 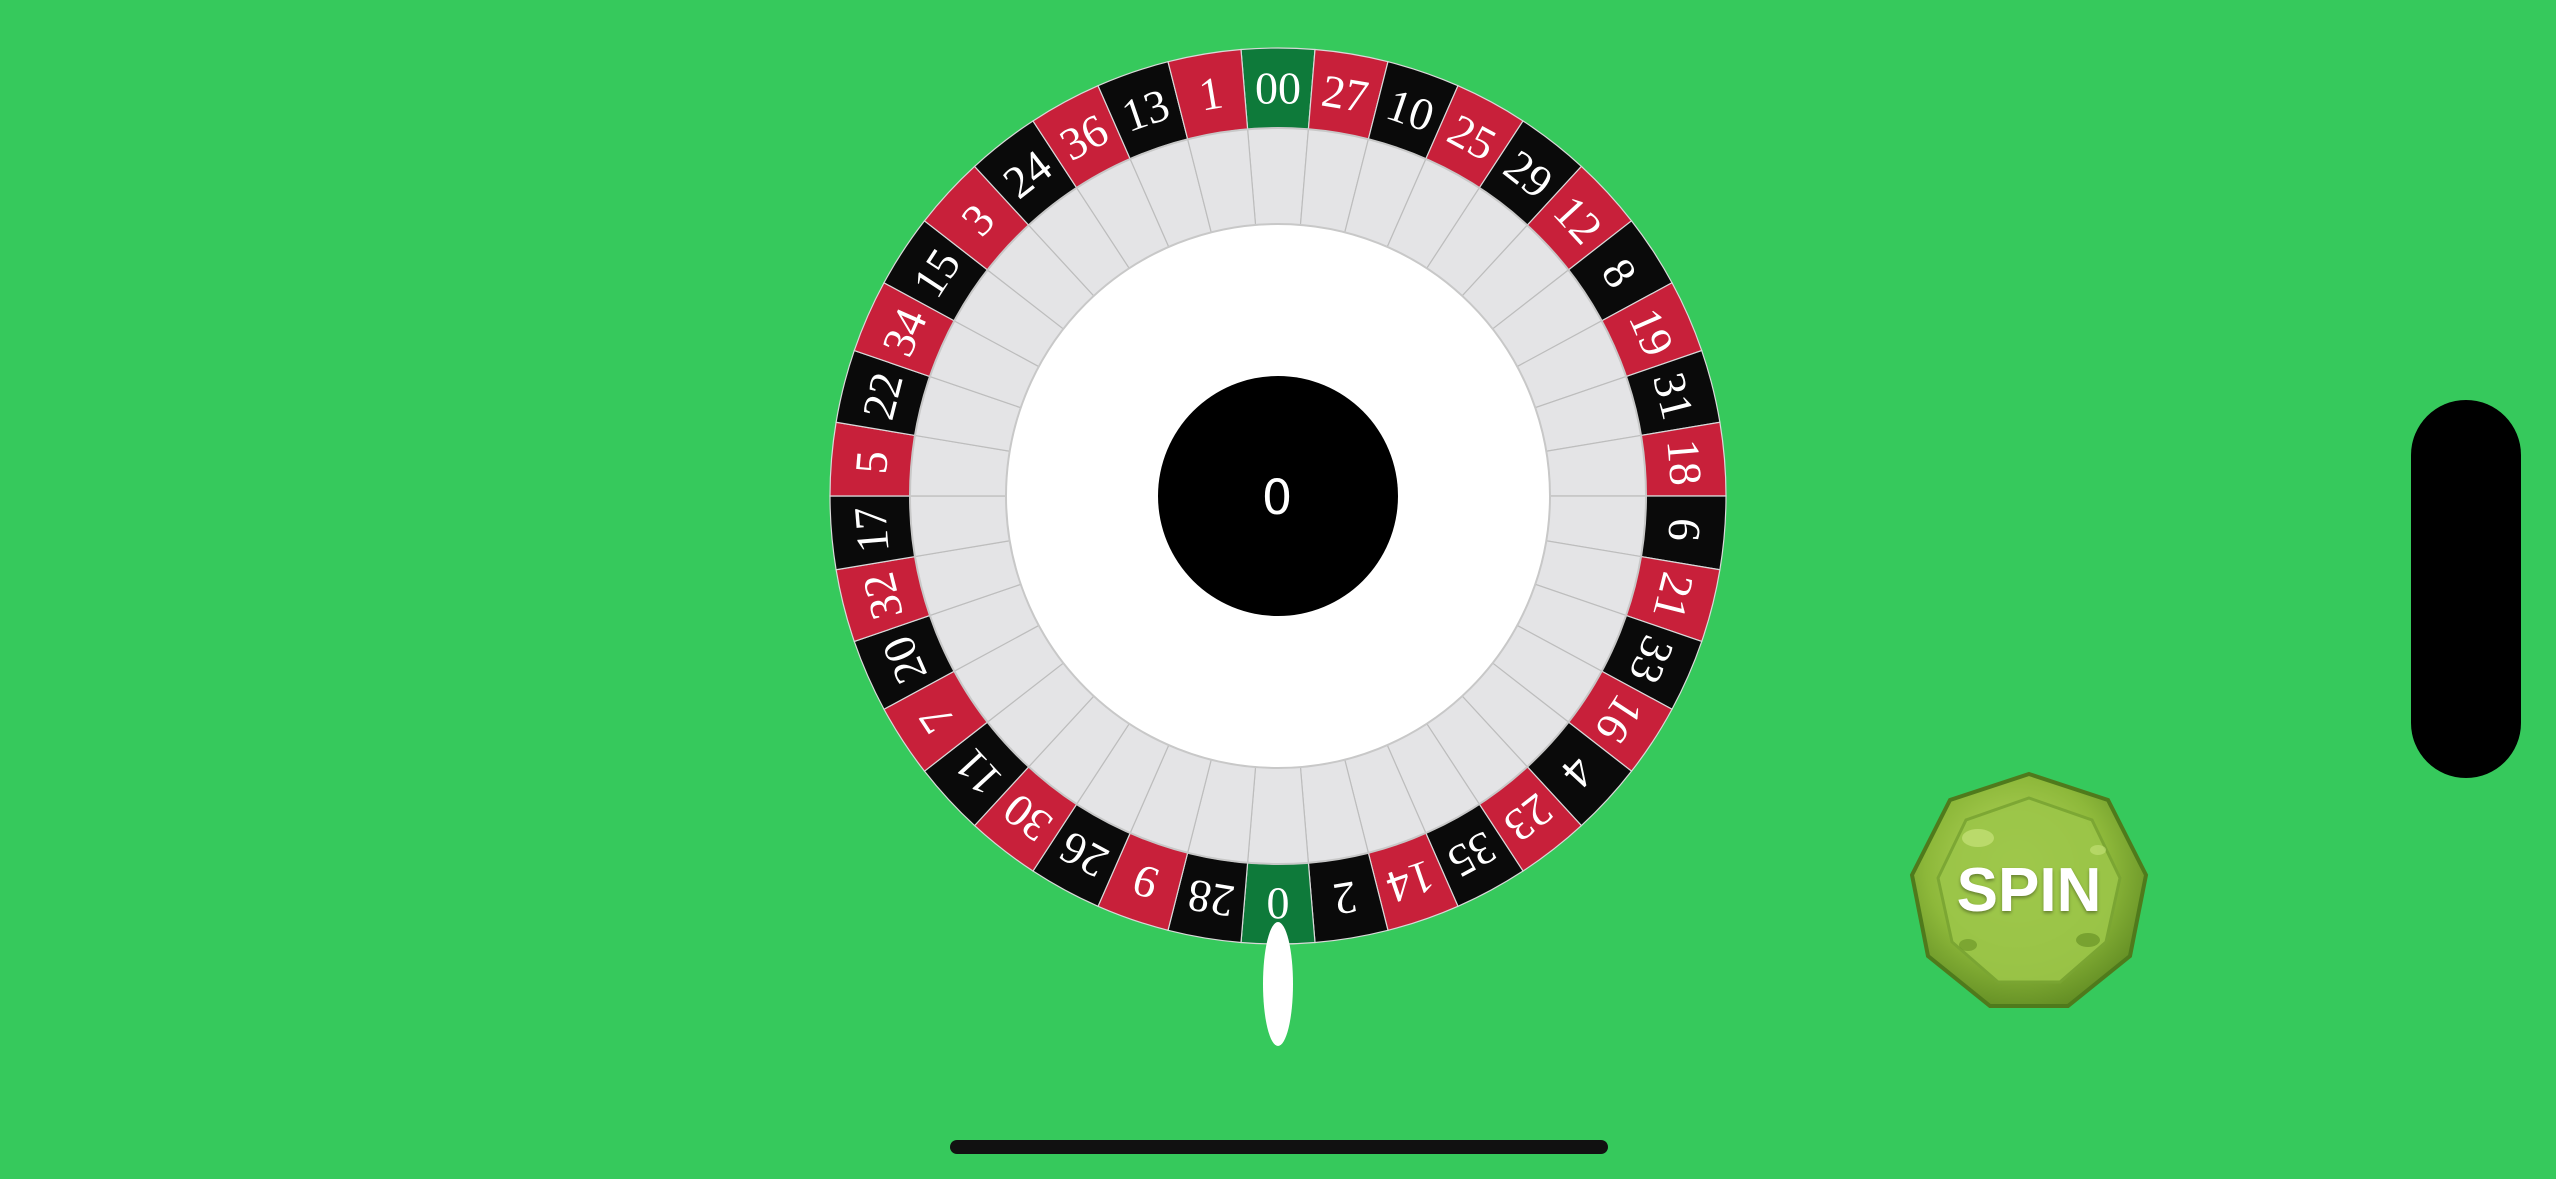 What do you see at coordinates (871, 462) in the screenshot?
I see `pocket-number-5: 5` at bounding box center [871, 462].